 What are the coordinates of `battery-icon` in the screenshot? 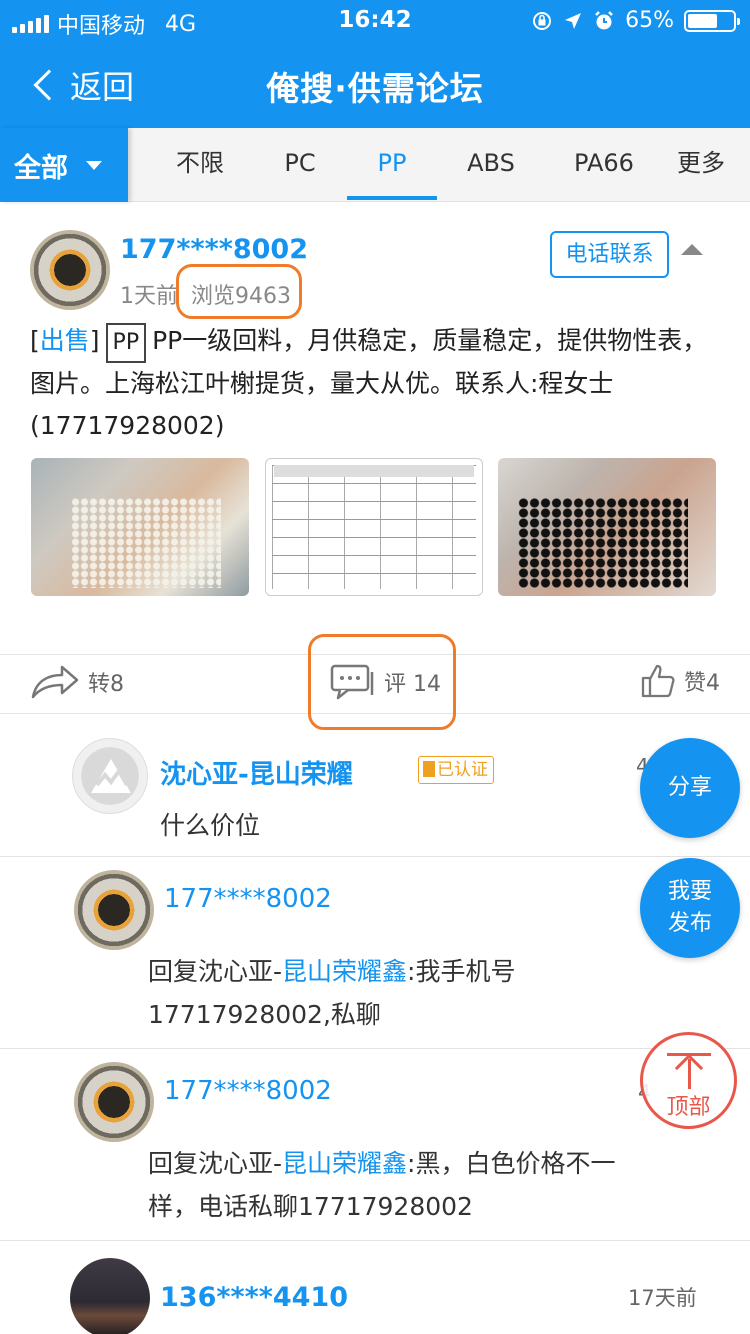 It's located at (712, 20).